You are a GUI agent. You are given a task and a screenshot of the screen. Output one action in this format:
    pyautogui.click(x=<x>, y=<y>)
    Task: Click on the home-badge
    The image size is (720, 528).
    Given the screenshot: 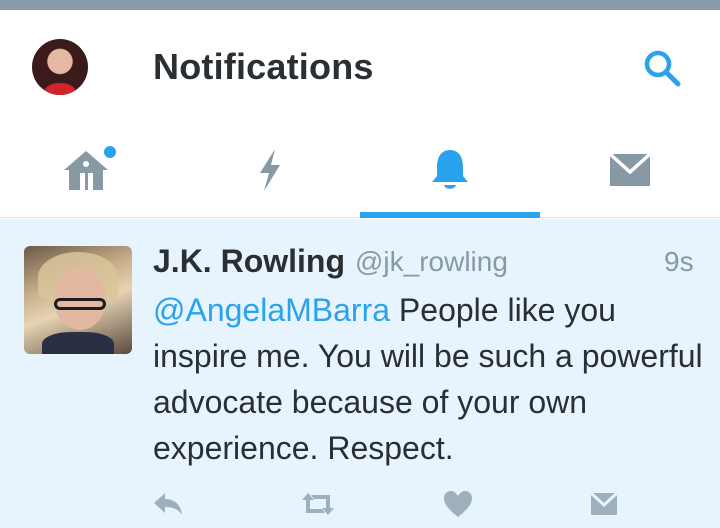 What is the action you would take?
    pyautogui.click(x=110, y=152)
    